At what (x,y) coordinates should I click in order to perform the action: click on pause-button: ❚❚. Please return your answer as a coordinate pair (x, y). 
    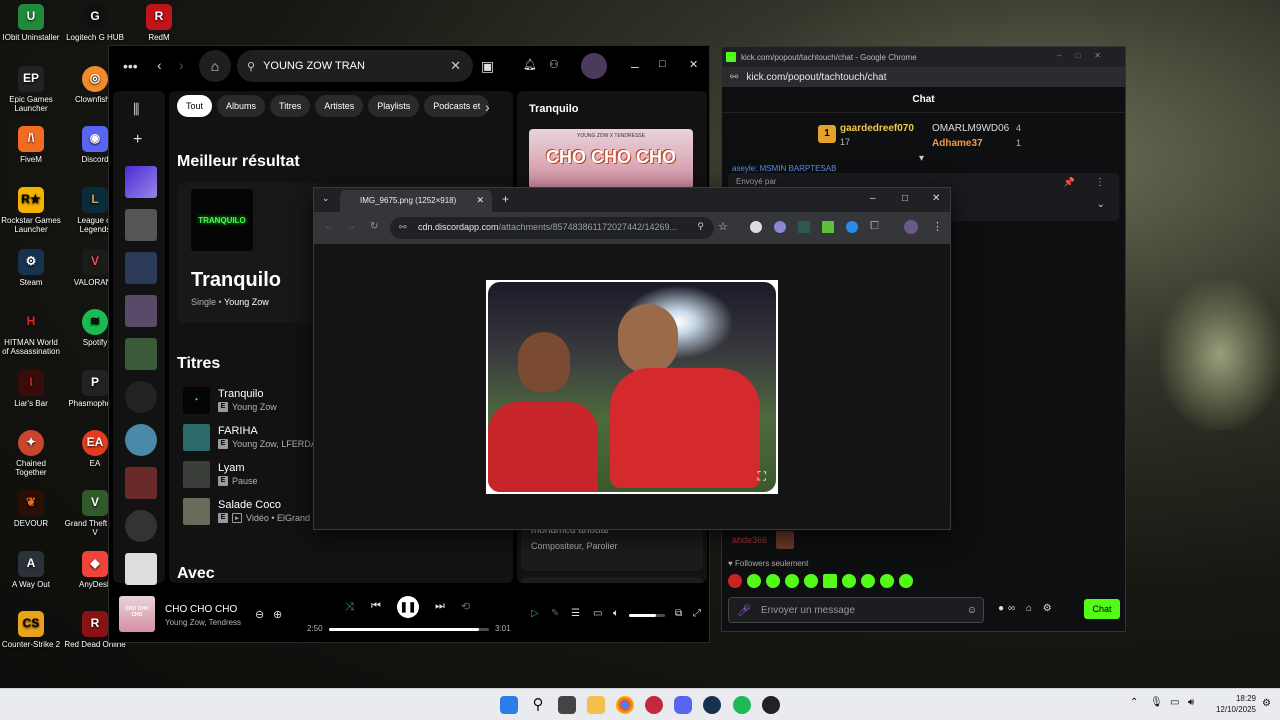
    Looking at the image, I should click on (408, 607).